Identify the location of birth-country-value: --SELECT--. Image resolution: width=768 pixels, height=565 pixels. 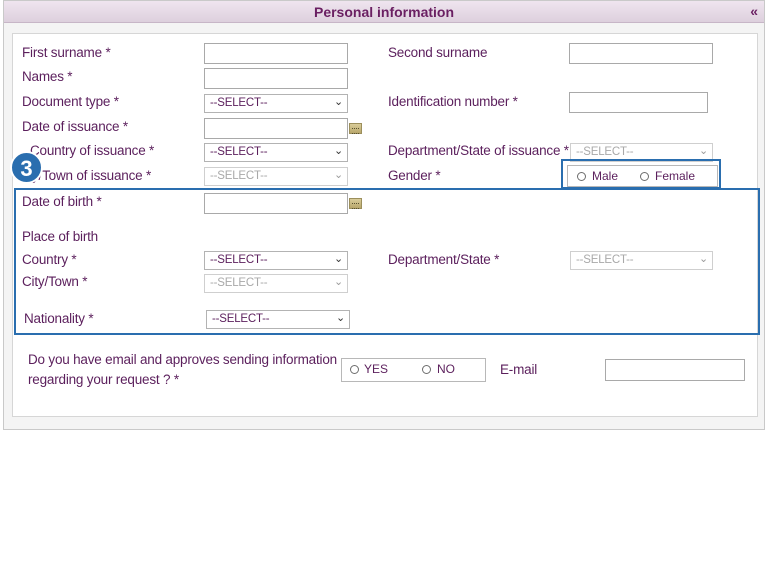
(239, 260).